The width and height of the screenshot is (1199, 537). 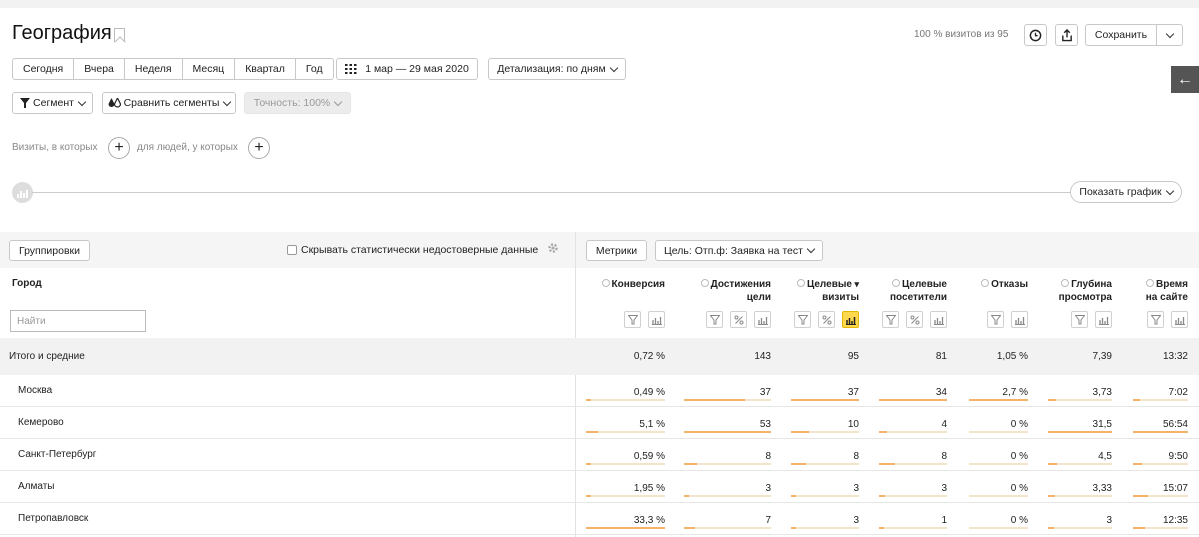 I want to click on metric-cell: 53, so click(x=765, y=424).